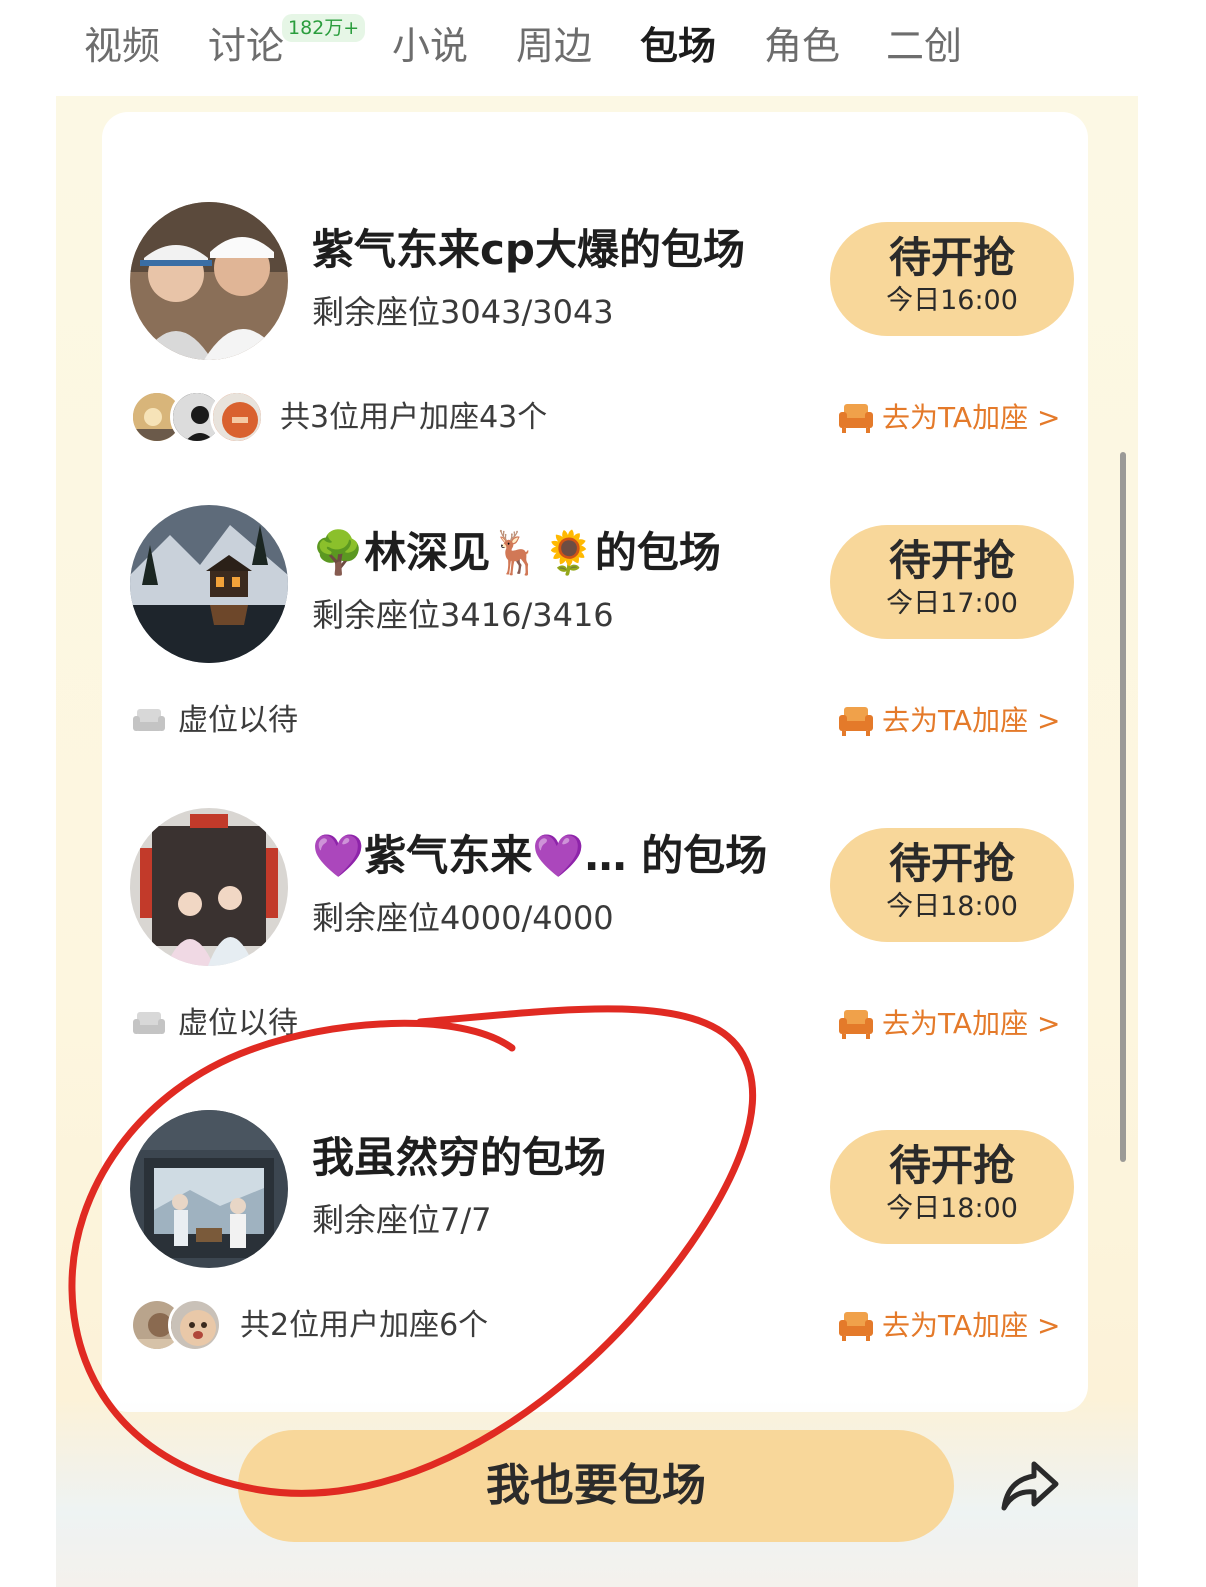 The height and width of the screenshot is (1587, 1206). I want to click on tab-merch: 周边, so click(554, 46).